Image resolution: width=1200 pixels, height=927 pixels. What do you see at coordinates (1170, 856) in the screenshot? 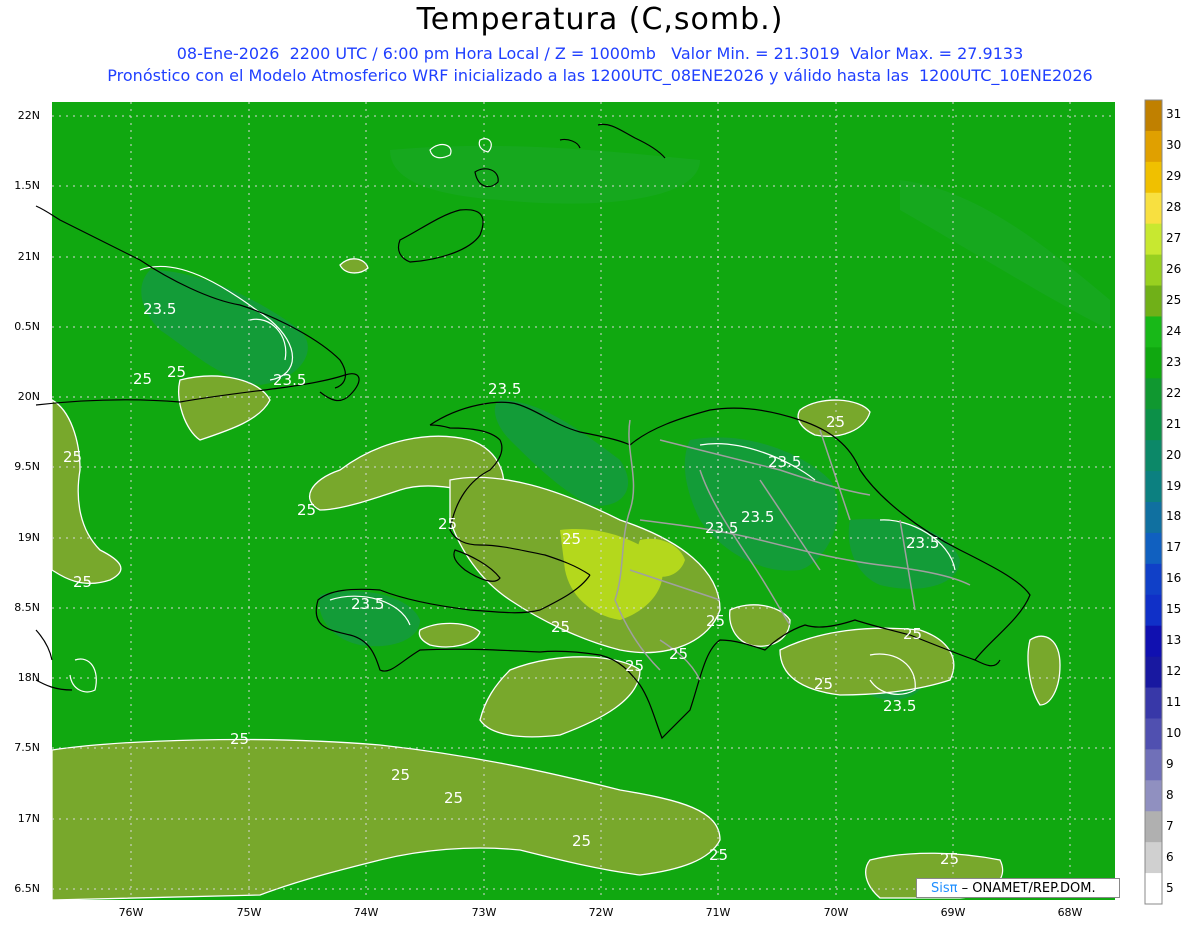
I see `colorbar-label: 6` at bounding box center [1170, 856].